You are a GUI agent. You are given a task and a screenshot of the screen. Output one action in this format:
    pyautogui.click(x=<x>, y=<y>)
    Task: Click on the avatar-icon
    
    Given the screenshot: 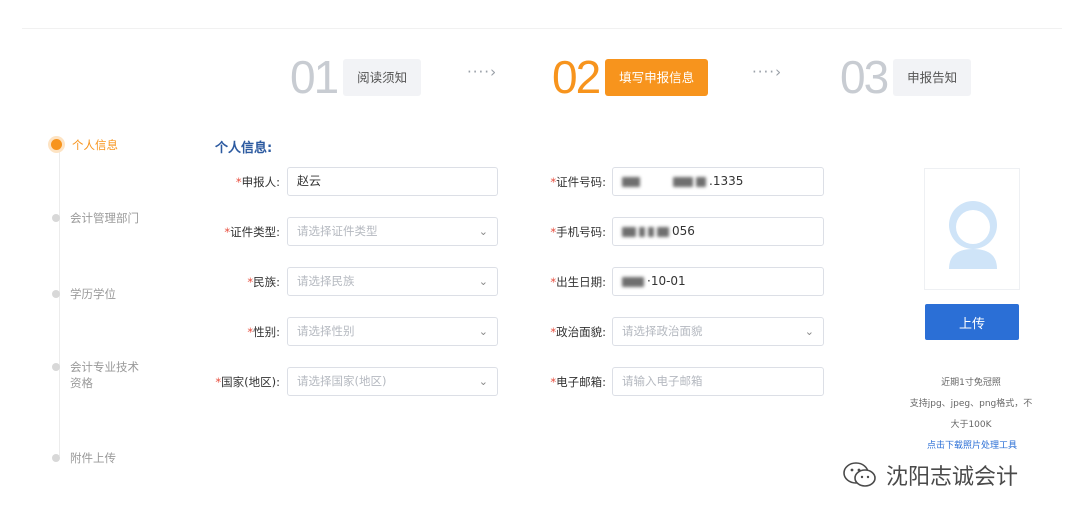 What is the action you would take?
    pyautogui.click(x=973, y=235)
    